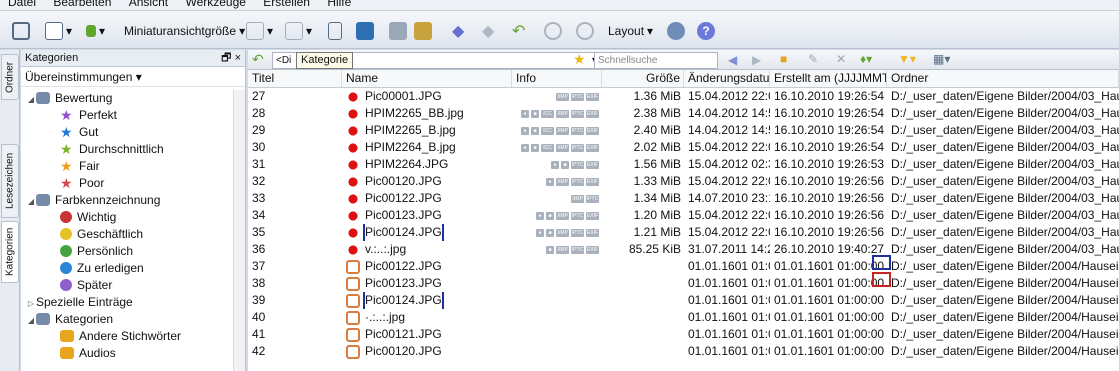 Image resolution: width=1119 pixels, height=371 pixels. I want to click on tab-ordner: Ordner, so click(10, 77).